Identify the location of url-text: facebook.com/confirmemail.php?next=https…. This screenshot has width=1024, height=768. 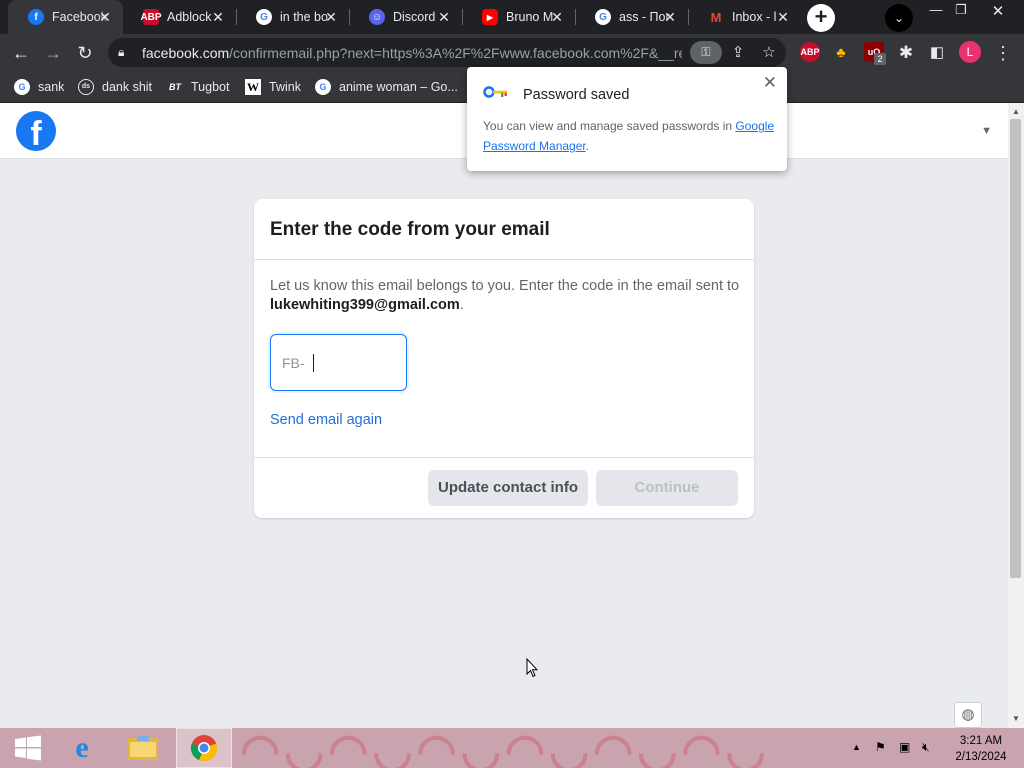
(412, 53).